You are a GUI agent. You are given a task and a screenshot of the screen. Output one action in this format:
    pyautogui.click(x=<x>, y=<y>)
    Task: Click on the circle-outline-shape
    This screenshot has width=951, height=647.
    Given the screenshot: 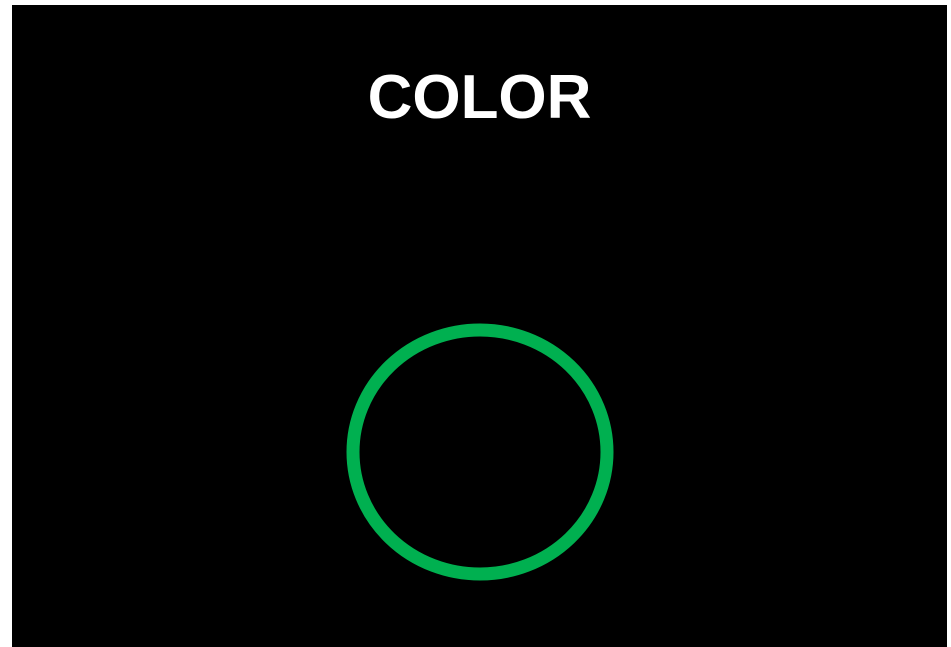 What is the action you would take?
    pyautogui.click(x=480, y=452)
    